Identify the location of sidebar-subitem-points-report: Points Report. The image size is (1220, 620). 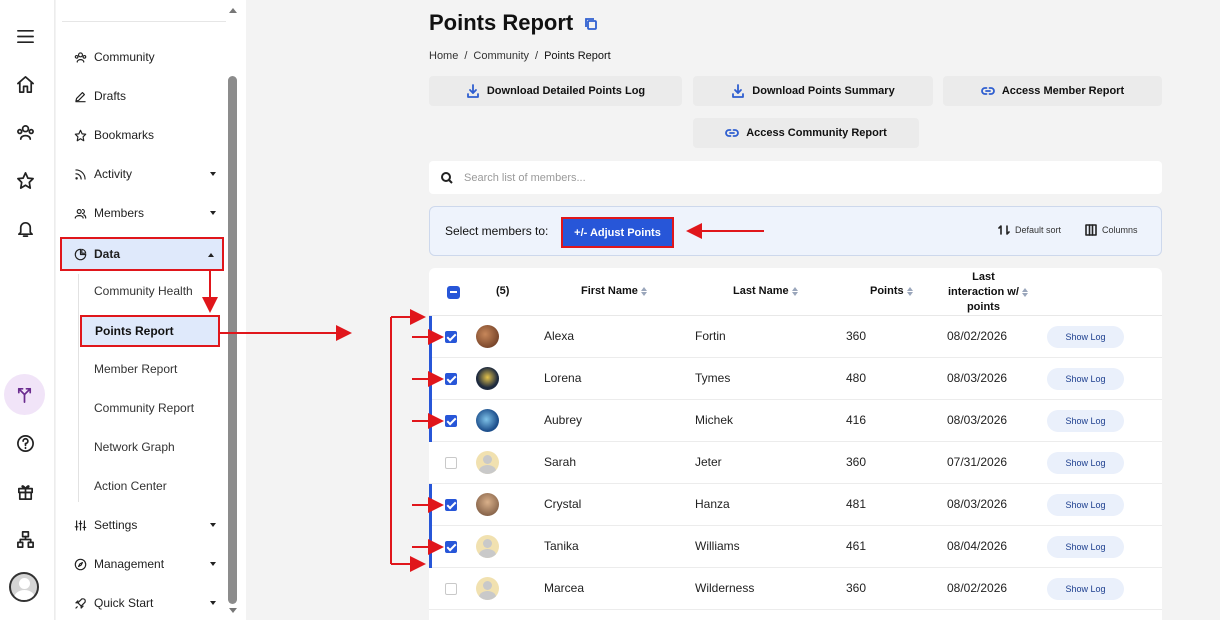
(150, 331).